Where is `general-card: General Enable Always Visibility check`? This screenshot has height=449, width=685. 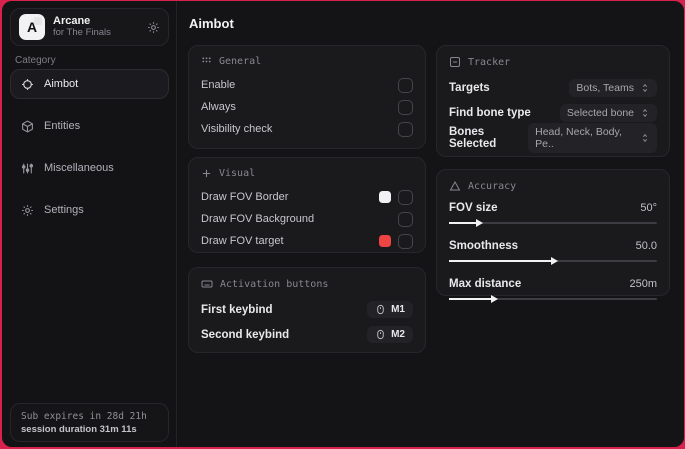
general-card: General Enable Always Visibility check is located at coordinates (307, 97).